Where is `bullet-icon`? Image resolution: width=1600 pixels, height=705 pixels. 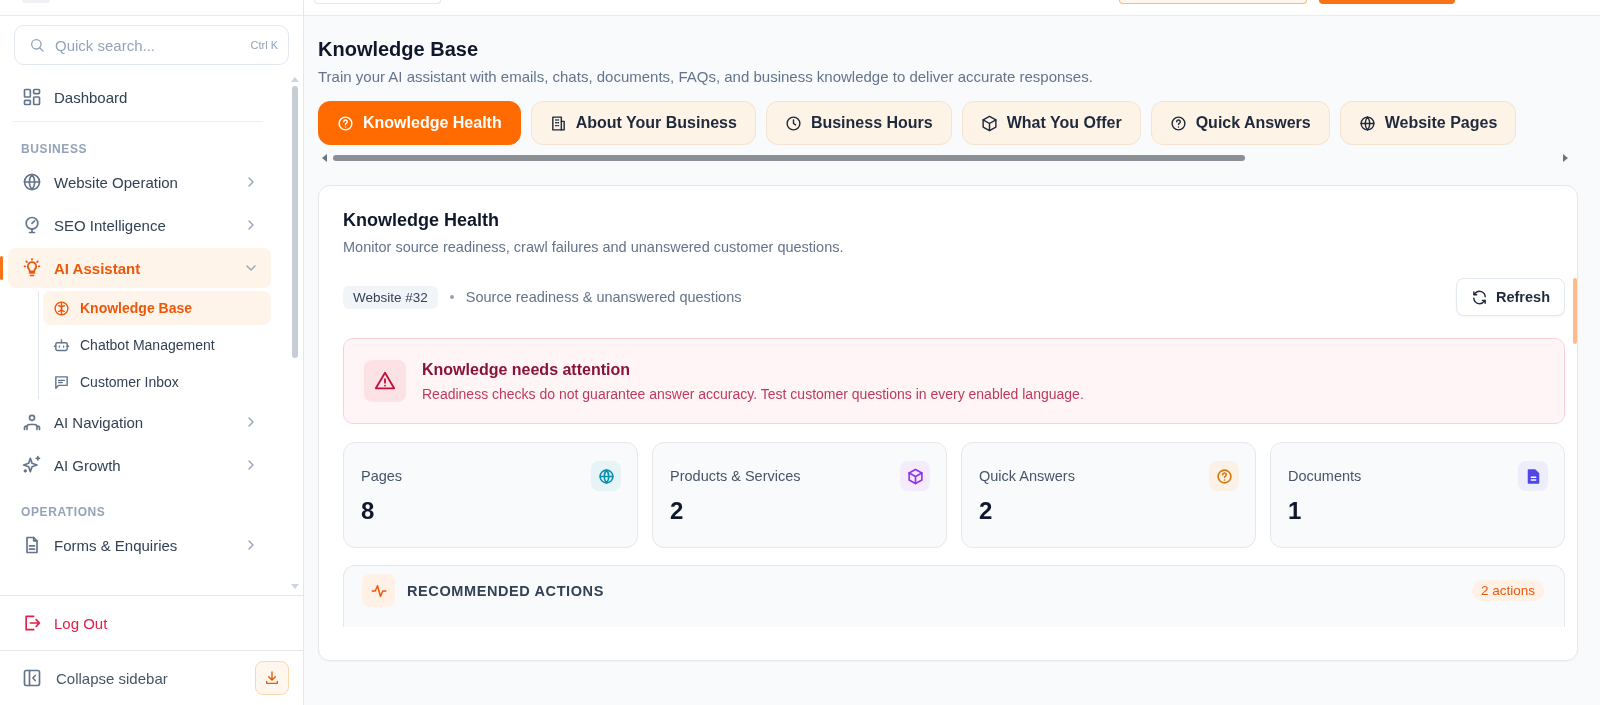 bullet-icon is located at coordinates (451, 297).